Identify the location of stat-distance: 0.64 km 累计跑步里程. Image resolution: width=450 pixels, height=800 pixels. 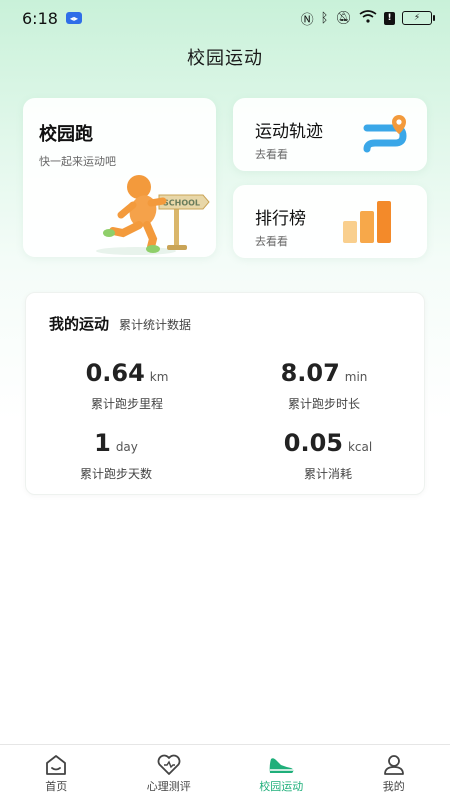
(127, 385).